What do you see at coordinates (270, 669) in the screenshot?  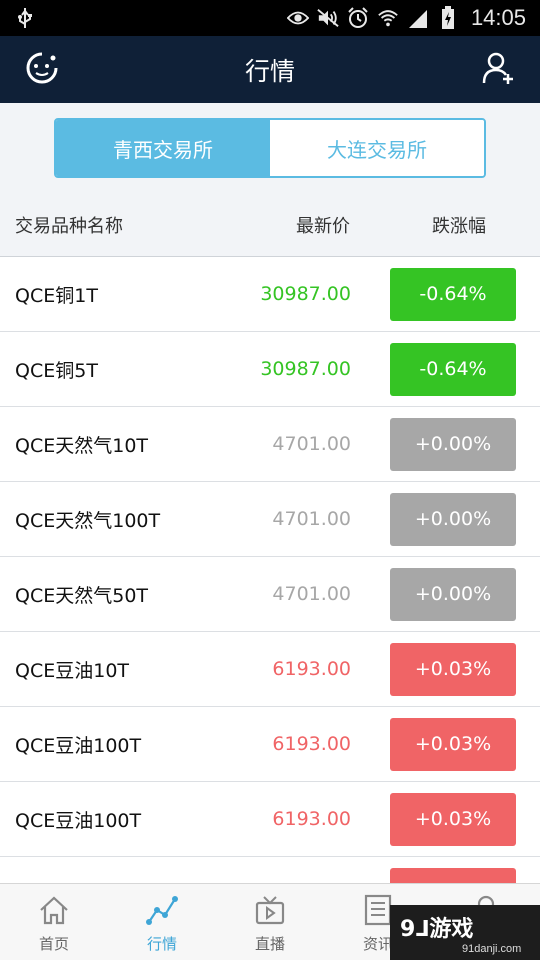 I see `quote-row: QCE豆油10T 6193.00 +0.03%` at bounding box center [270, 669].